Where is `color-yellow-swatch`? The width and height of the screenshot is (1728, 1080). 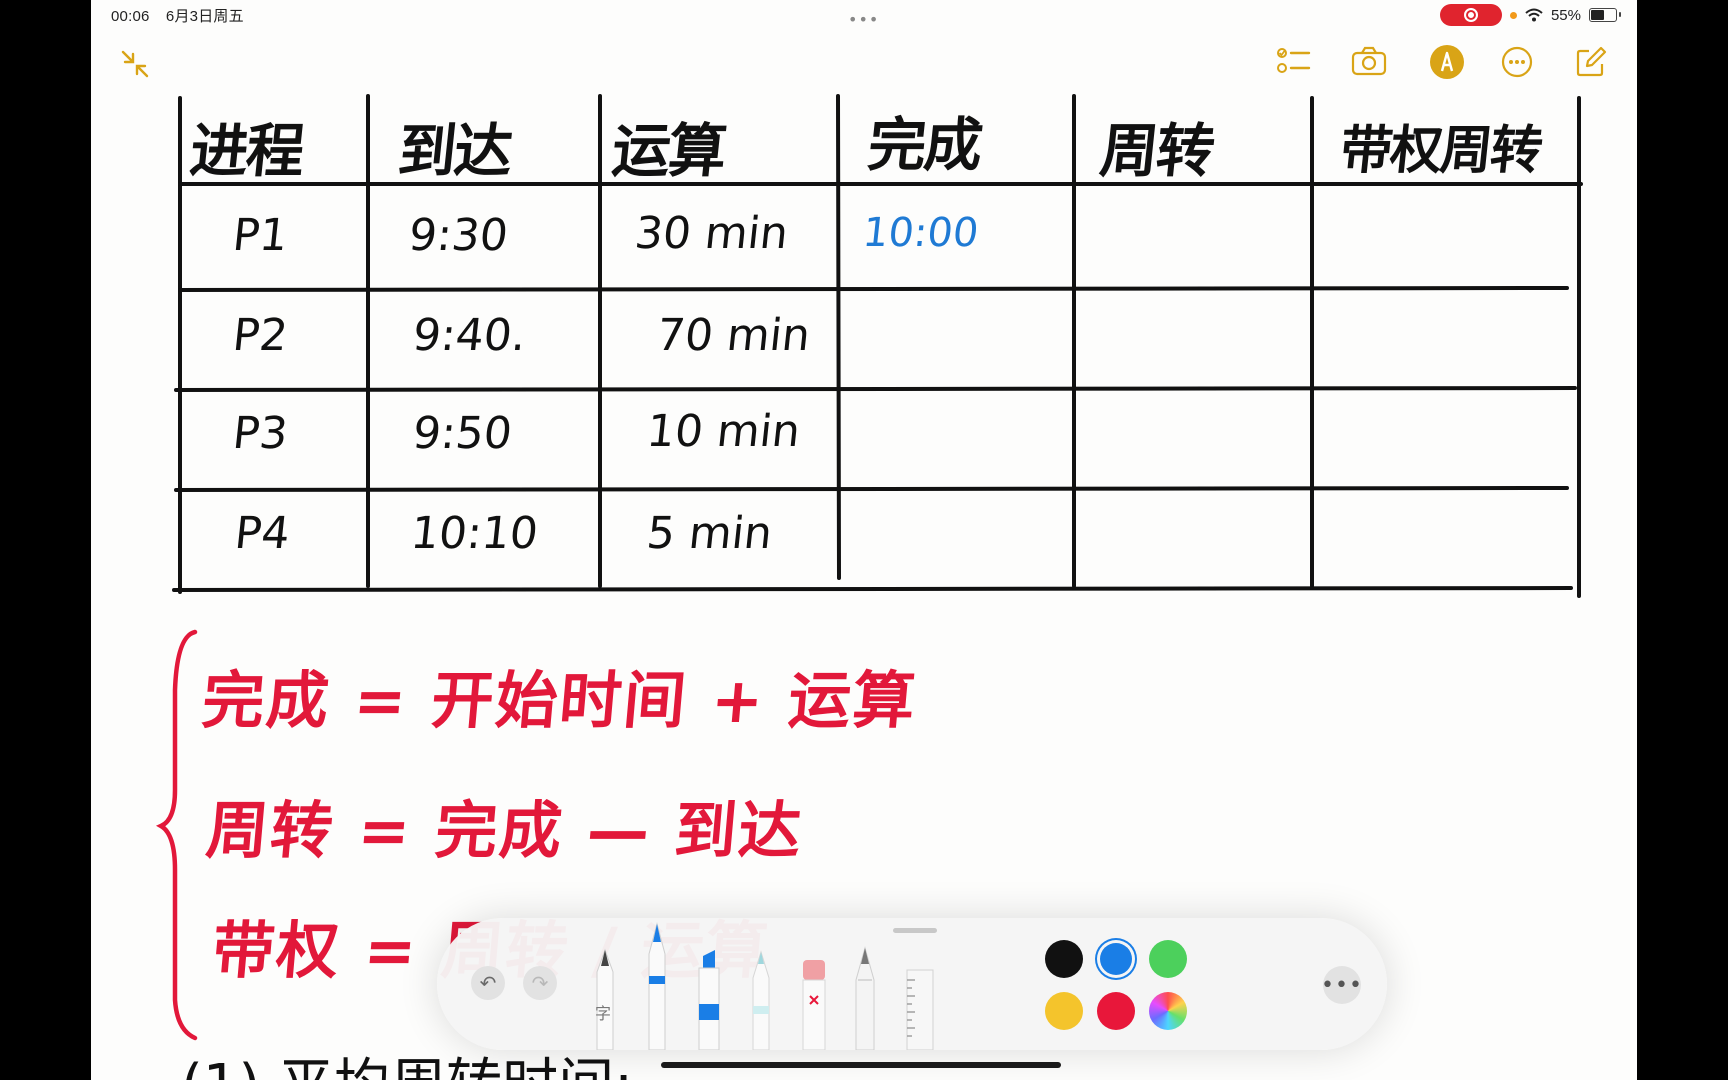 color-yellow-swatch is located at coordinates (1064, 1011).